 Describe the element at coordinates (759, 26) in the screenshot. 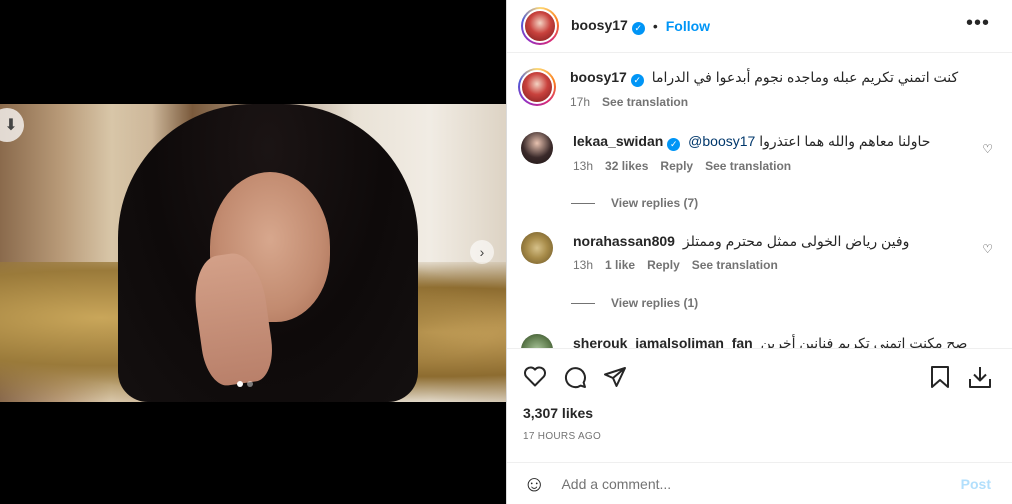

I see `post-header: boosy17 ✓ • Follow •••` at that location.